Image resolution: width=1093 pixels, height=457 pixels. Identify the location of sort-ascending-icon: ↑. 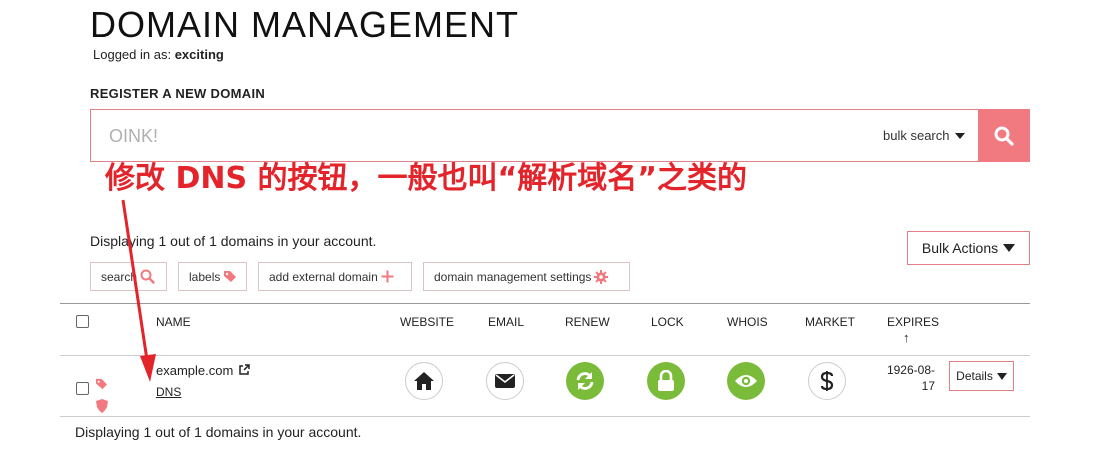
(906, 337).